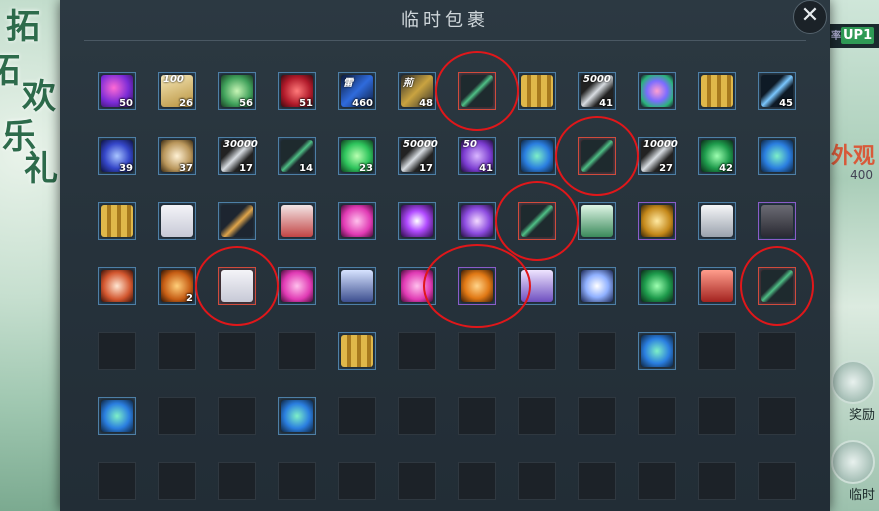 The width and height of the screenshot is (879, 511). What do you see at coordinates (39, 97) in the screenshot?
I see `banner-char-3: 欢` at bounding box center [39, 97].